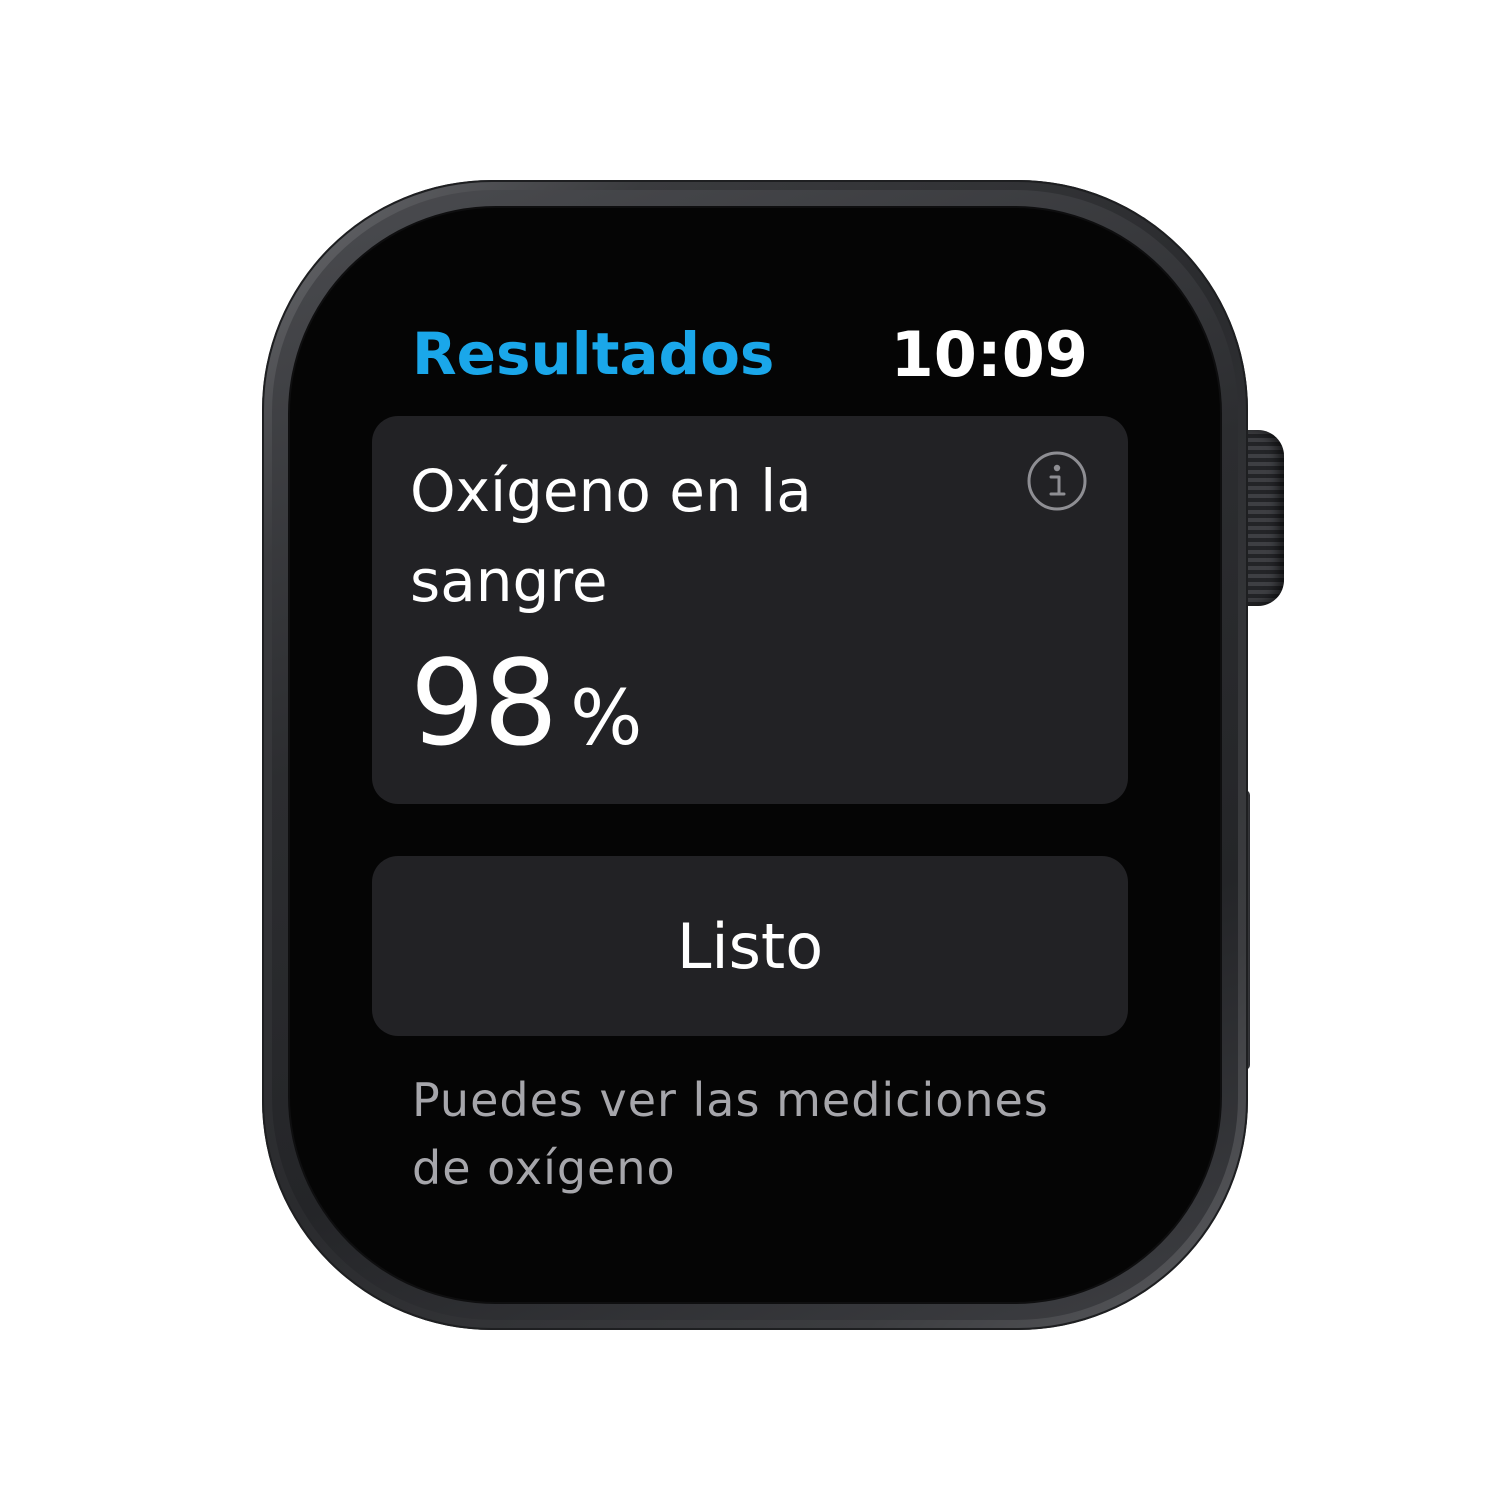  Describe the element at coordinates (989, 354) in the screenshot. I see `status-time: 10:09` at that location.